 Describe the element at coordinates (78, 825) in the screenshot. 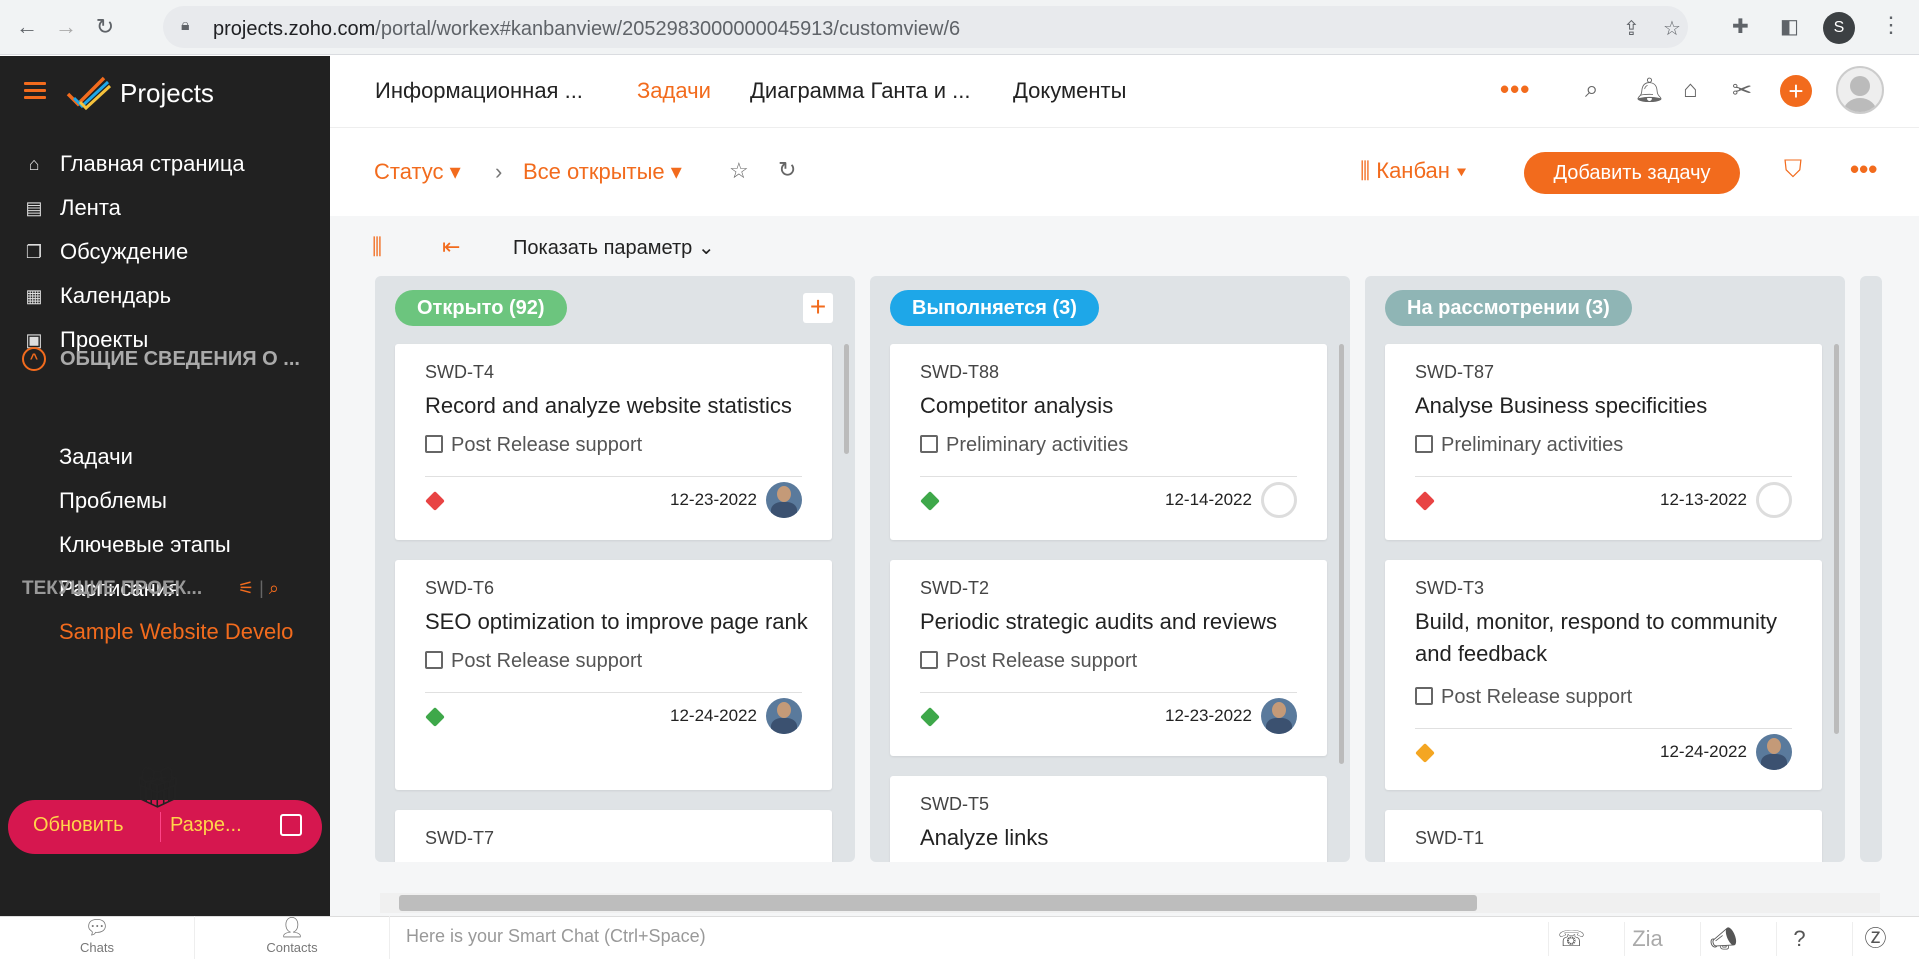

I see `upgrade-button: Обновить` at that location.